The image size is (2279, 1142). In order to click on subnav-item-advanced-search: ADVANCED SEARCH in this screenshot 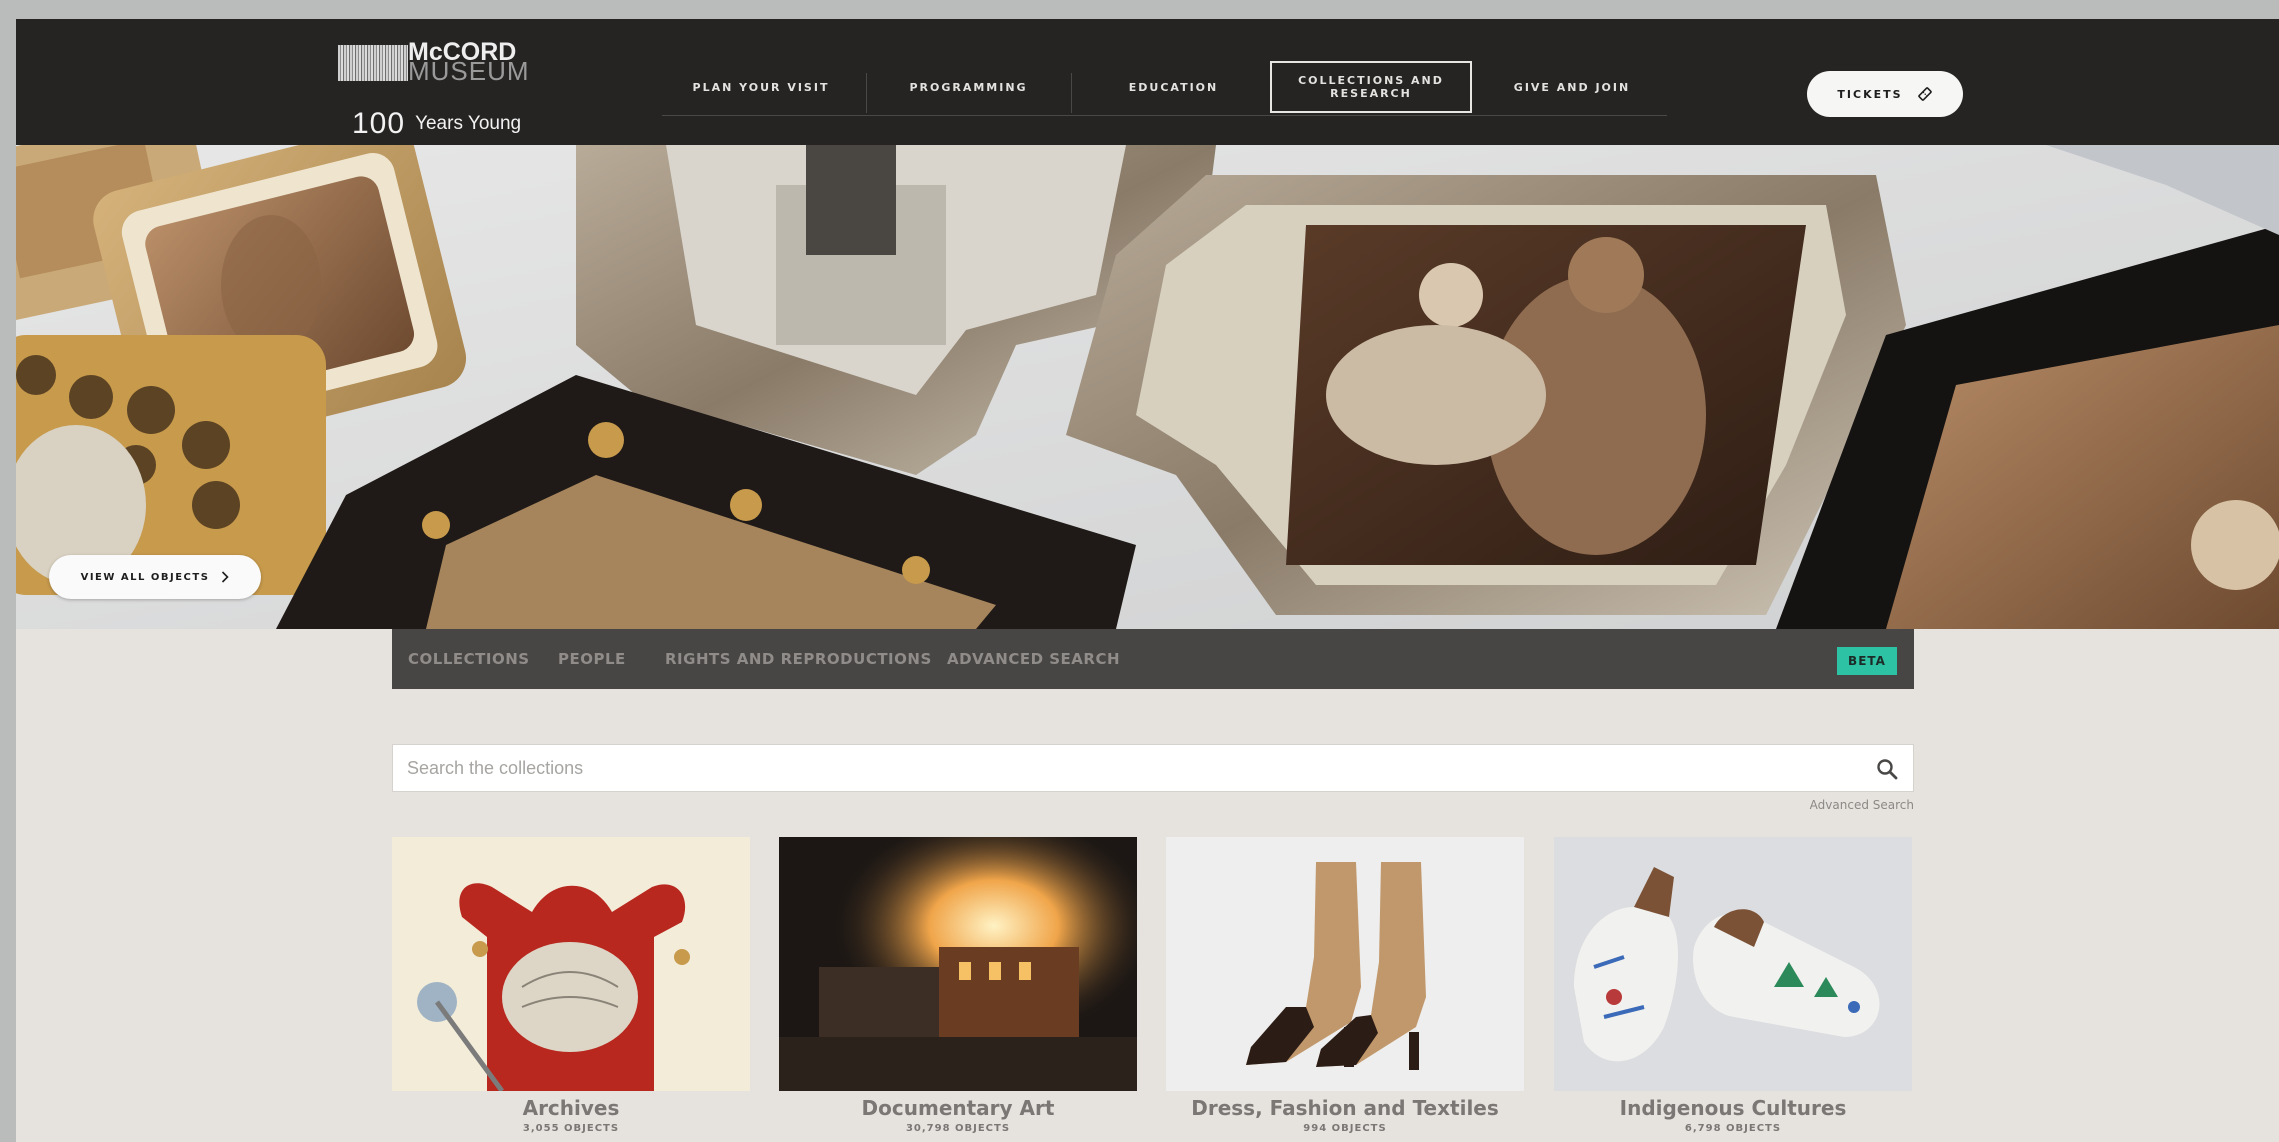, I will do `click(1033, 659)`.